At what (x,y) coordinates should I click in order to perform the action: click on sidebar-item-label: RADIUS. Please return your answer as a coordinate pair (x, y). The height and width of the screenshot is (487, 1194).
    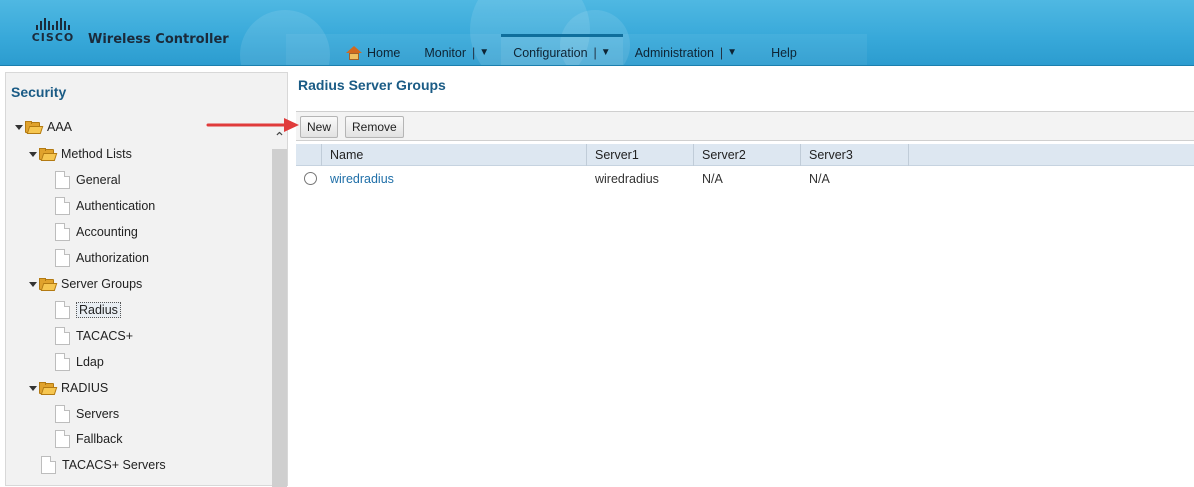
    Looking at the image, I should click on (85, 388).